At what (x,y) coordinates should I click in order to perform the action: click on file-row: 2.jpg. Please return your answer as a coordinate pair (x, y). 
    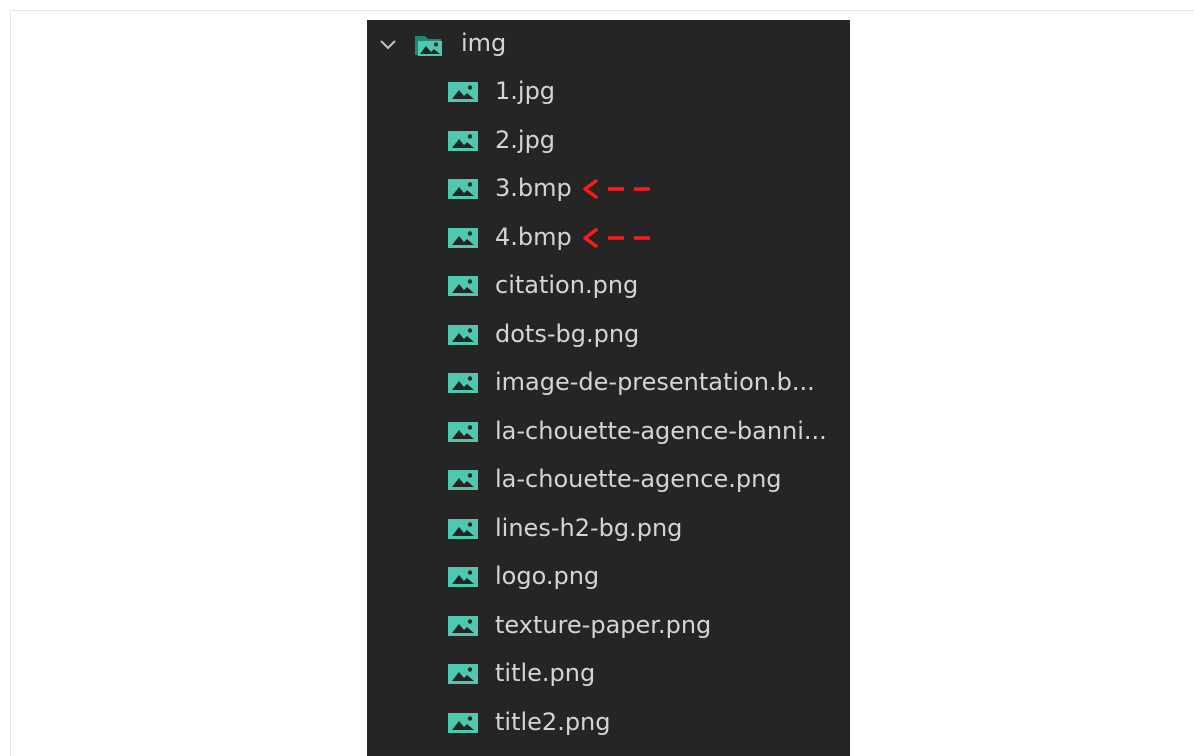
    Looking at the image, I should click on (608, 141).